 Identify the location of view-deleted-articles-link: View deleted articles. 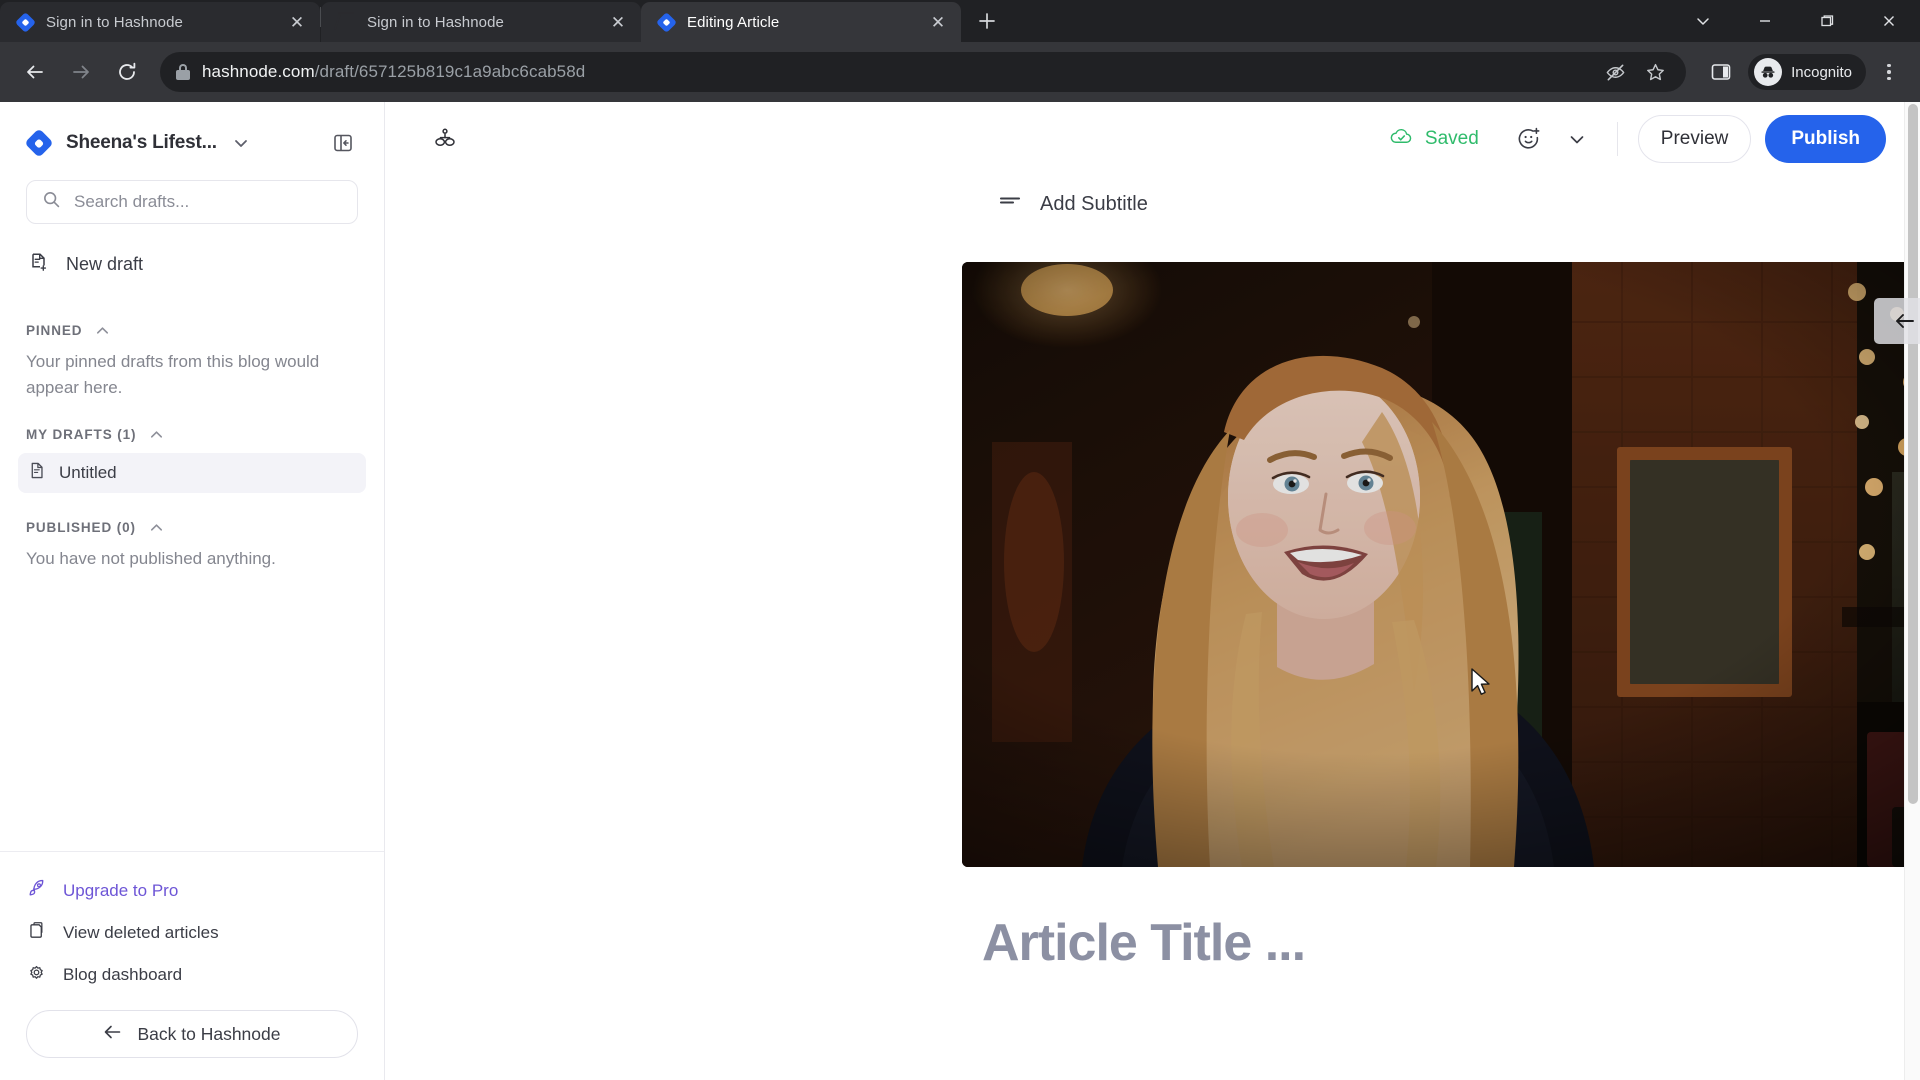
(192, 933).